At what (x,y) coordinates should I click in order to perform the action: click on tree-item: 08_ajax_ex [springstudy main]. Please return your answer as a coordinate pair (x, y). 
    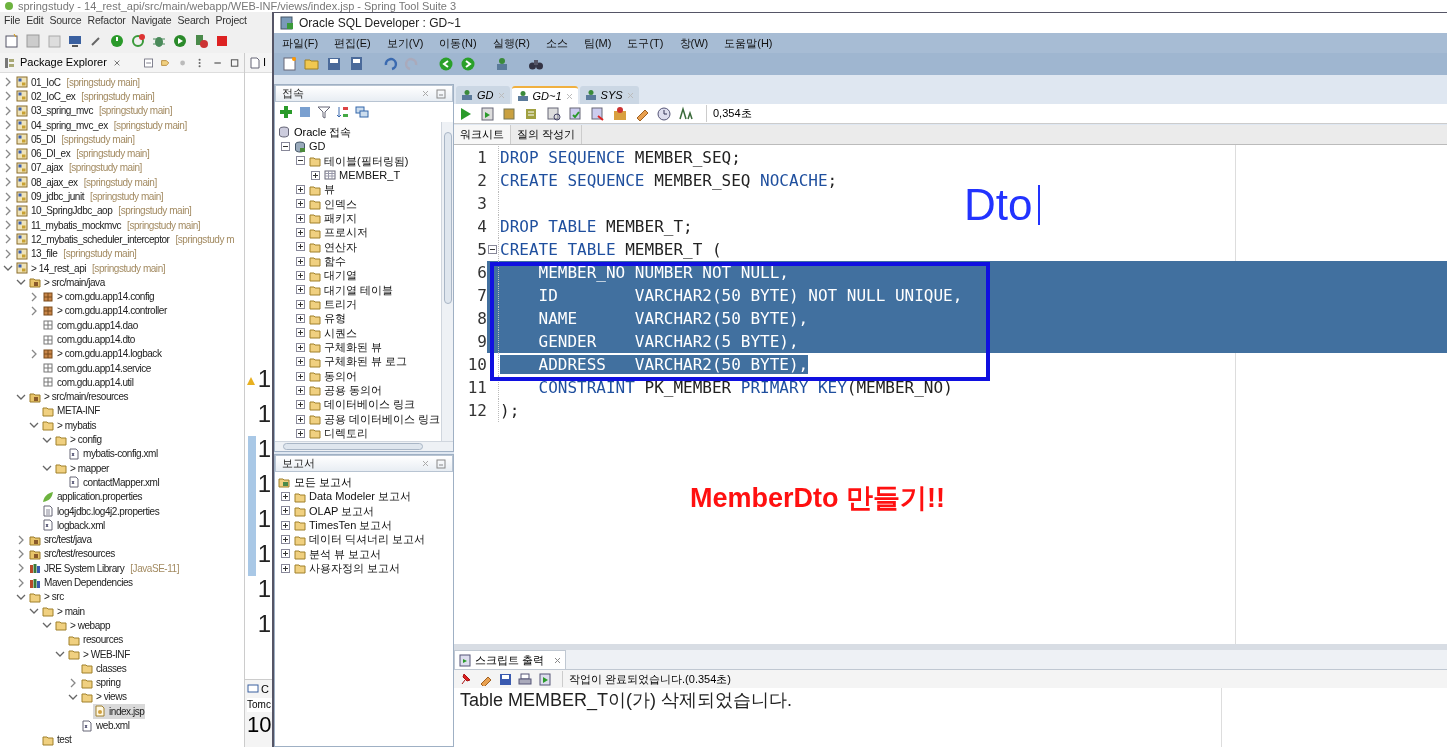
    Looking at the image, I should click on (86, 182).